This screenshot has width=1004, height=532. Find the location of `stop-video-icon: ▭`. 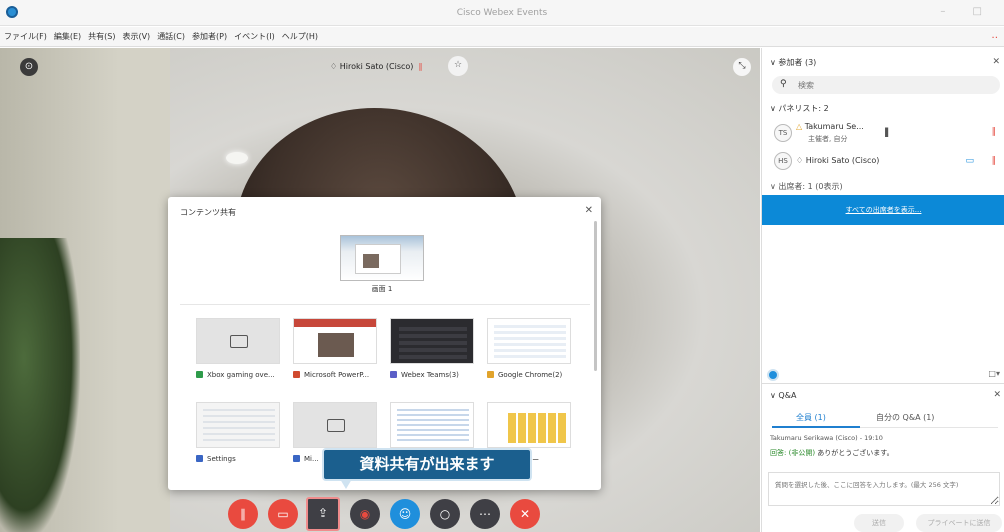

stop-video-icon: ▭ is located at coordinates (283, 514).